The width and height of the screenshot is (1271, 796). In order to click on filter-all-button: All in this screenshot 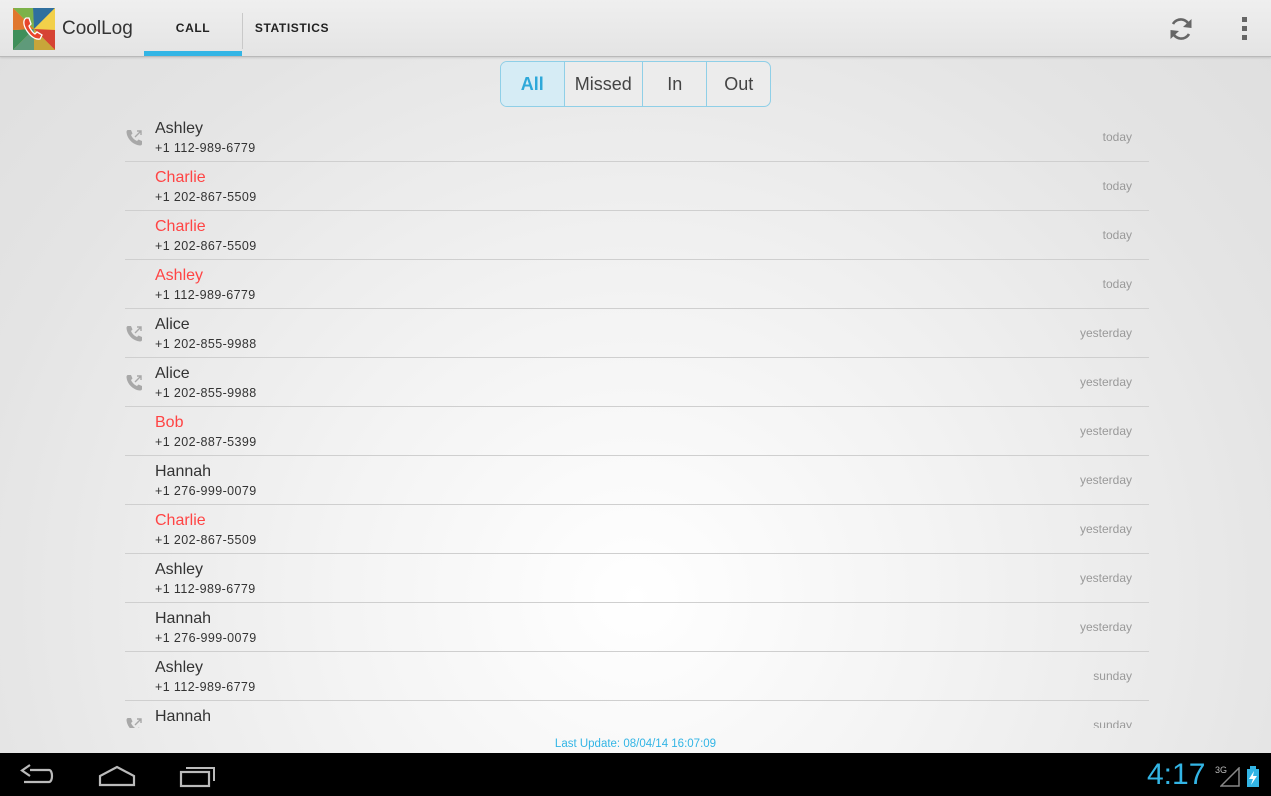, I will do `click(533, 84)`.